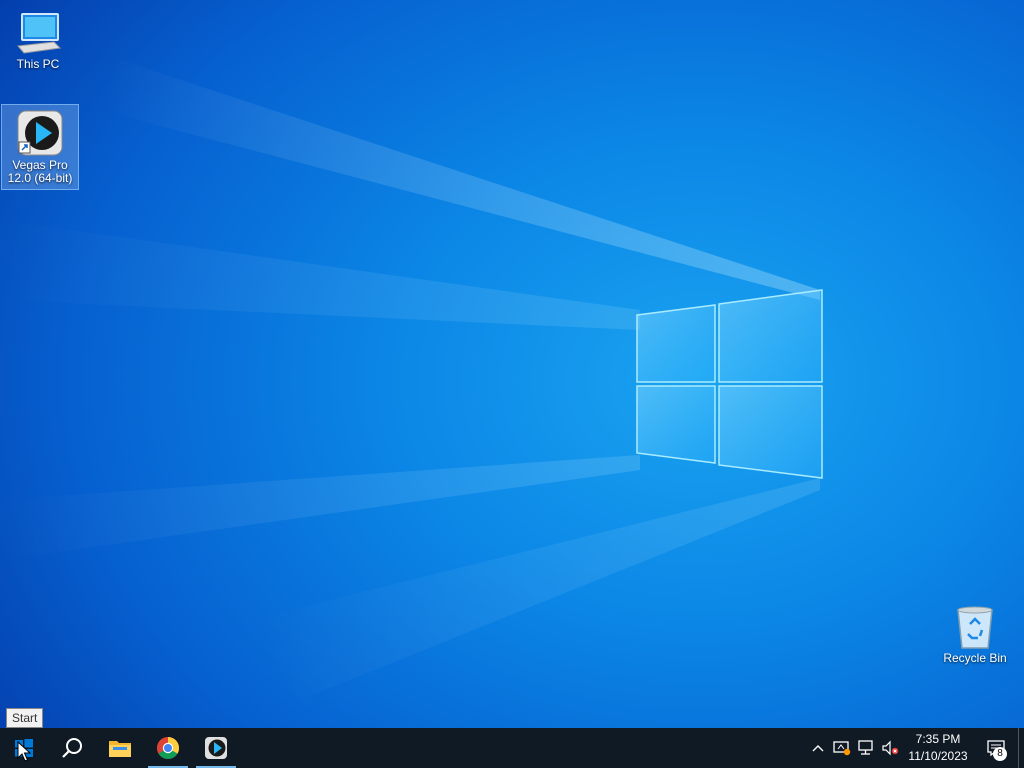 Image resolution: width=1024 pixels, height=768 pixels. I want to click on chevron-up-icon, so click(818, 748).